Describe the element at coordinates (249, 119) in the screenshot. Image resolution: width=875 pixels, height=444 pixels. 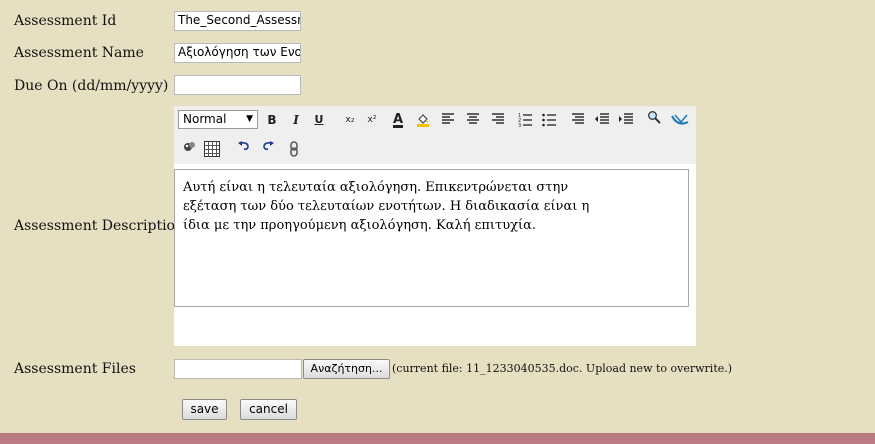
I see `chevron-down-icon: ▼` at that location.